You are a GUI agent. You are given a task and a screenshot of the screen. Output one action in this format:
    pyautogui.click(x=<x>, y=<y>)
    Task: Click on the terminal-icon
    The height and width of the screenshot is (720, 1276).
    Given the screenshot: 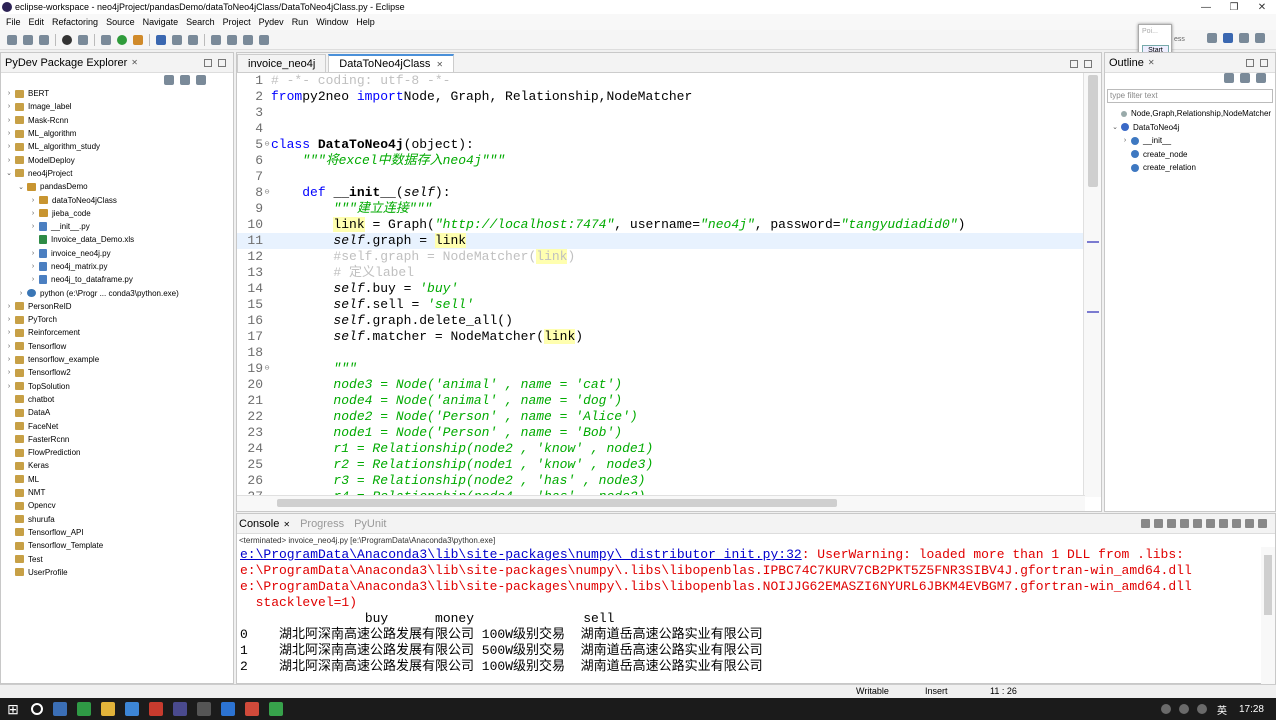 What is the action you would take?
    pyautogui.click(x=83, y=39)
    